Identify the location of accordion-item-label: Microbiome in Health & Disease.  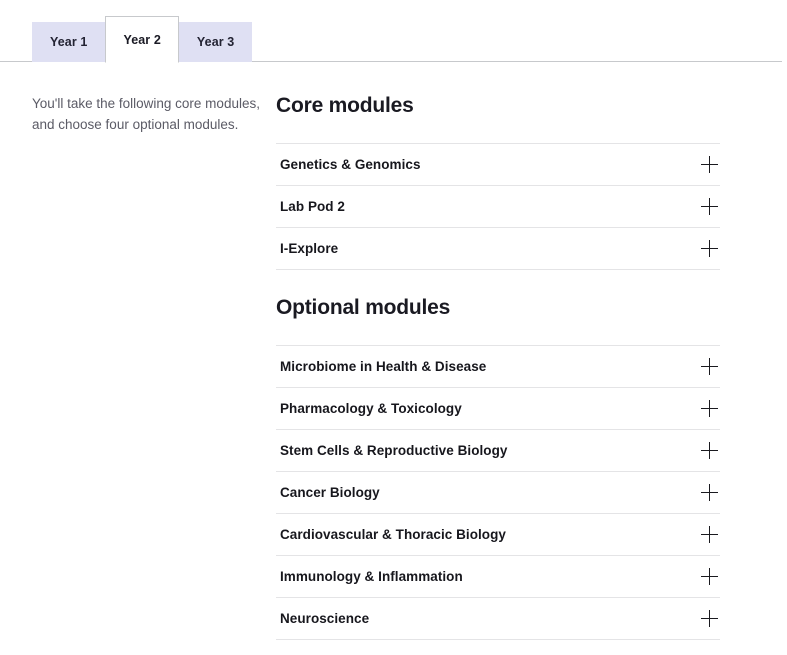
(383, 366).